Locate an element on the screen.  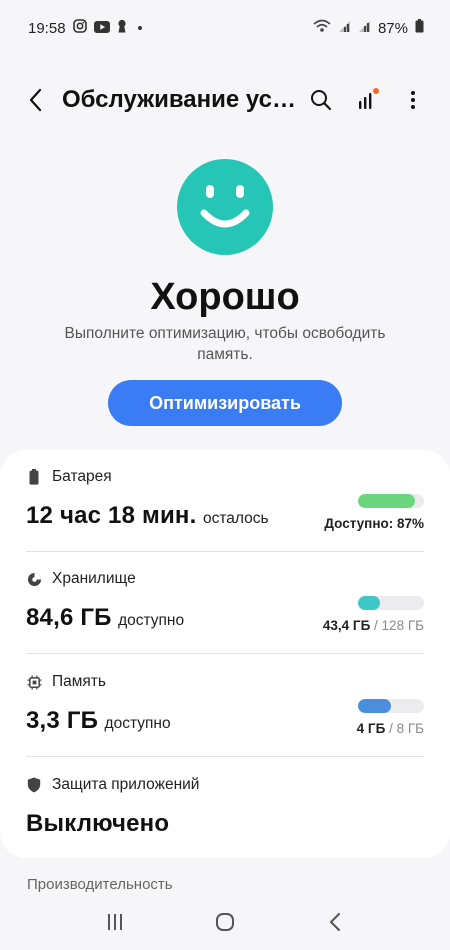
status-left: 19:58 is located at coordinates (85, 28).